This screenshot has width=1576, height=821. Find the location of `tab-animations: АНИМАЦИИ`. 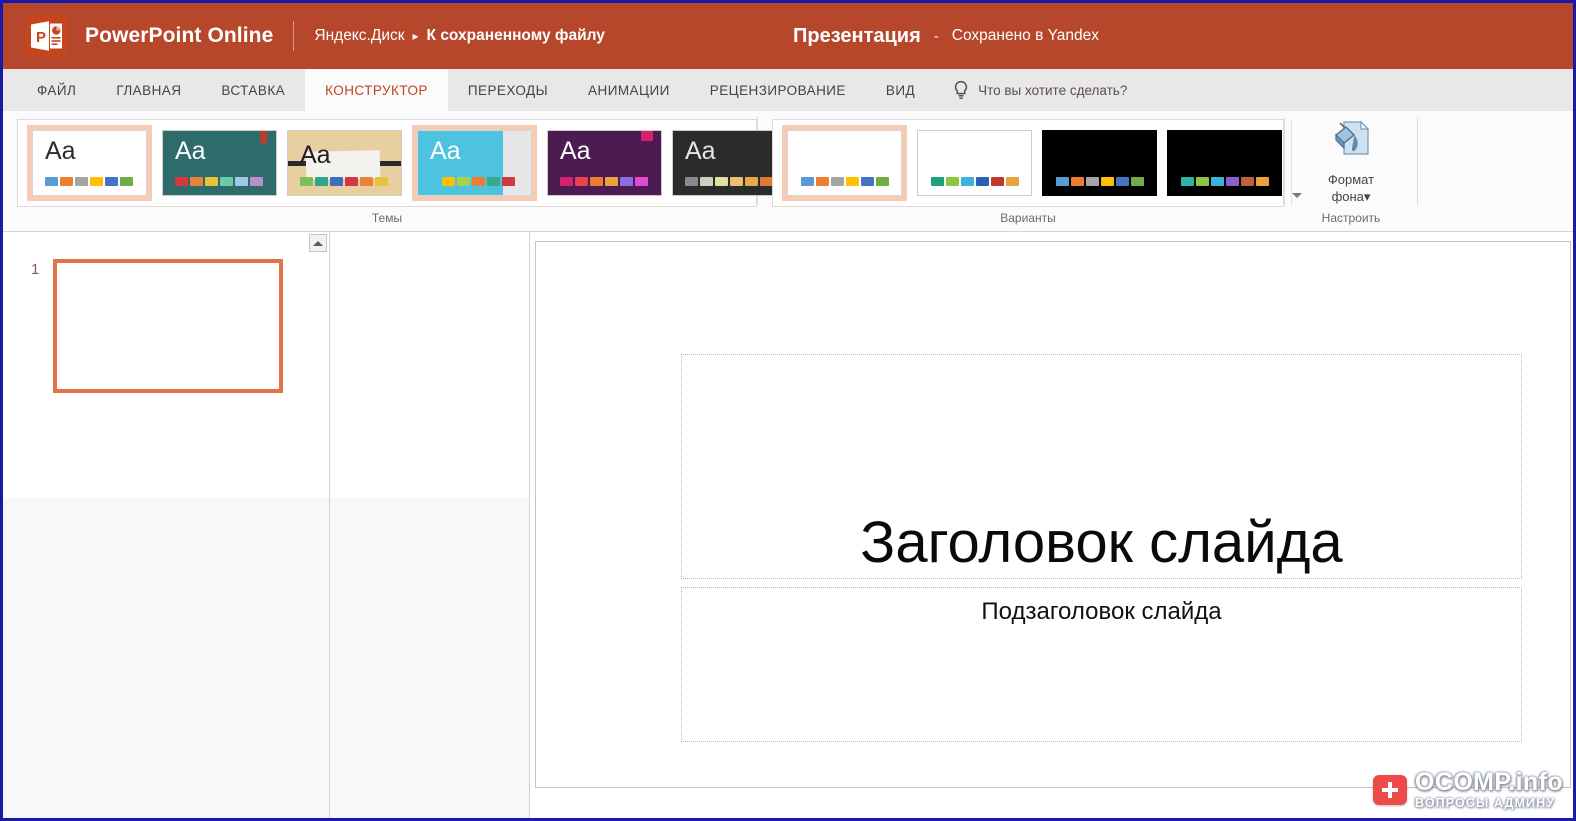

tab-animations: АНИМАЦИИ is located at coordinates (629, 90).